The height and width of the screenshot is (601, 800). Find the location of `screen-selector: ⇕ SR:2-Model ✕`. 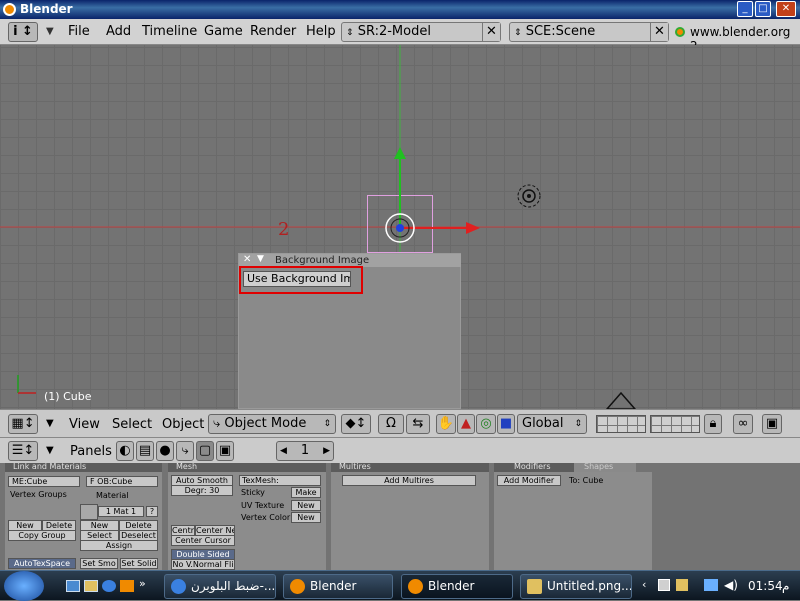

screen-selector: ⇕ SR:2-Model ✕ is located at coordinates (421, 32).